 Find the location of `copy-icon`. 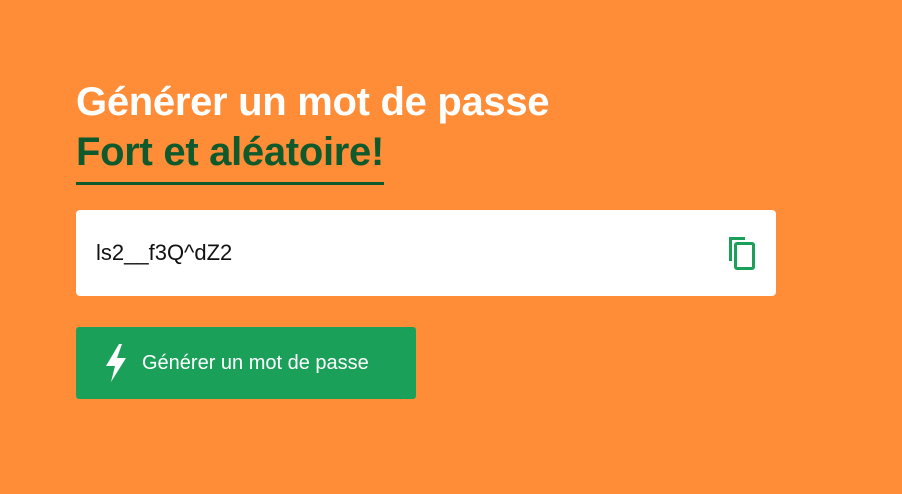

copy-icon is located at coordinates (742, 253).